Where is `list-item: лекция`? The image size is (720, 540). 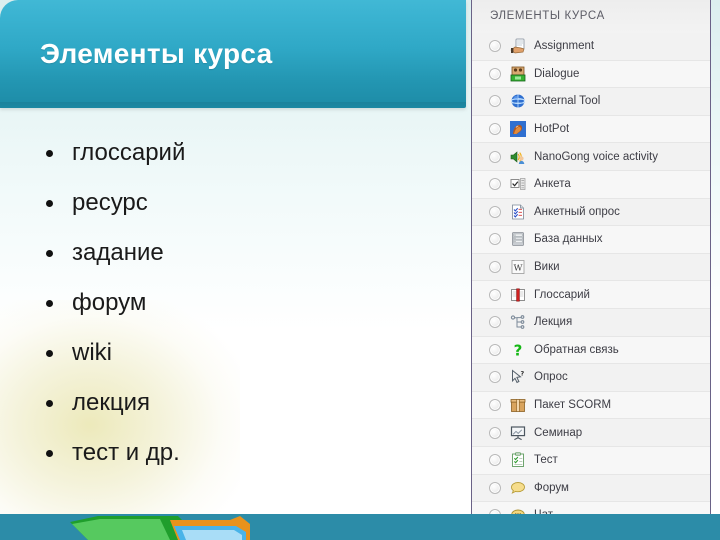 list-item: лекция is located at coordinates (238, 403).